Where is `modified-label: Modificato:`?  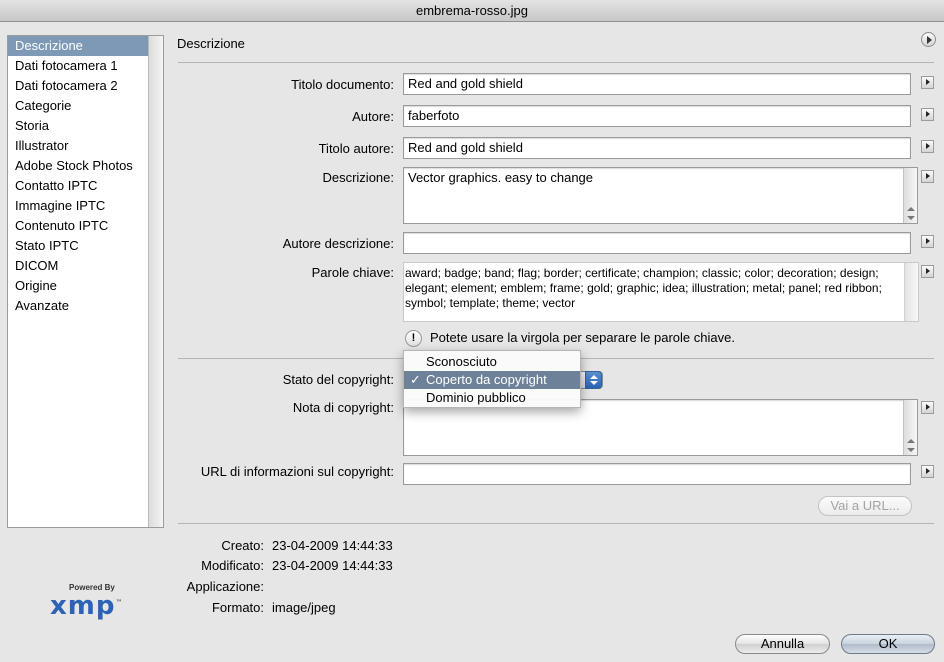
modified-label: Modificato: is located at coordinates (232, 565).